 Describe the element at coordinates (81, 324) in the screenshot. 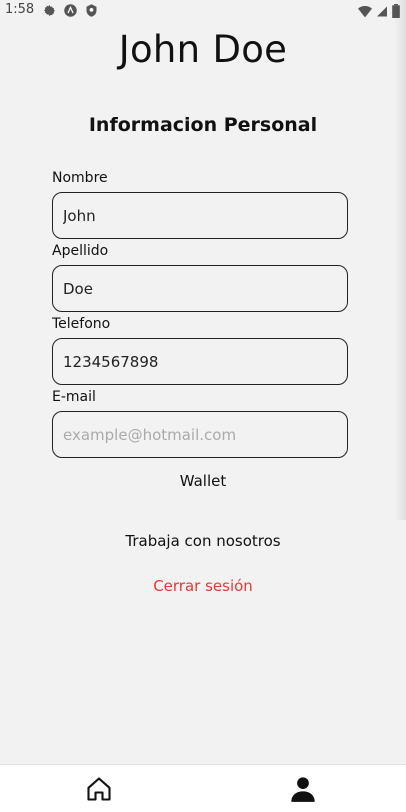

I see `telefono-label: Telefono` at that location.